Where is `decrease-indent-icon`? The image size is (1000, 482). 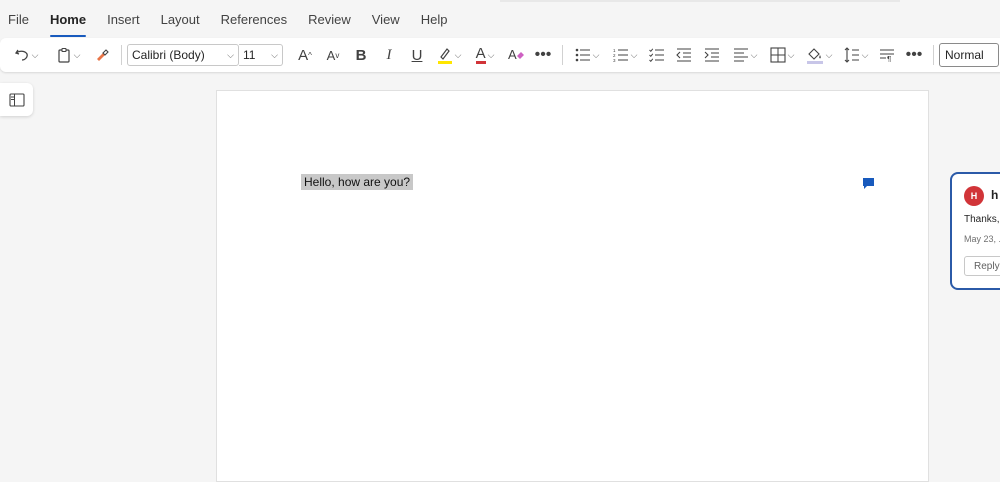 decrease-indent-icon is located at coordinates (683, 55).